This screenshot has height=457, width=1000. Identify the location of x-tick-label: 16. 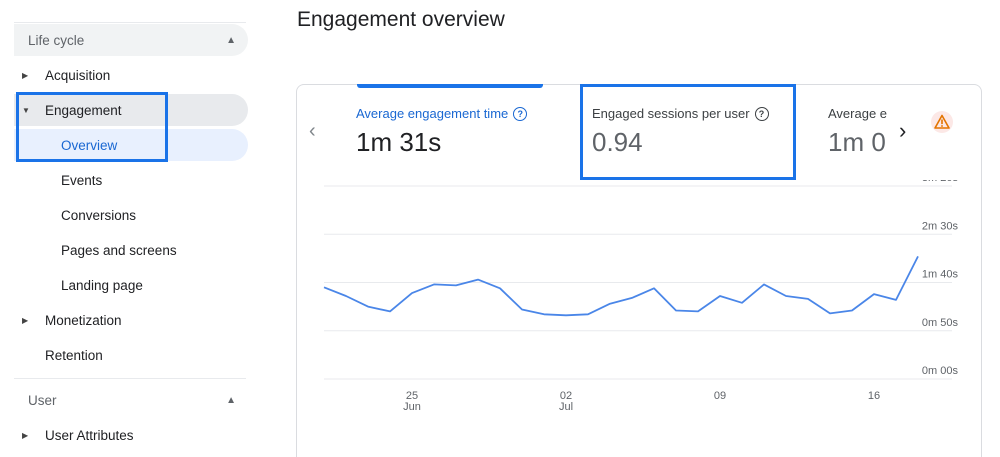
(874, 396).